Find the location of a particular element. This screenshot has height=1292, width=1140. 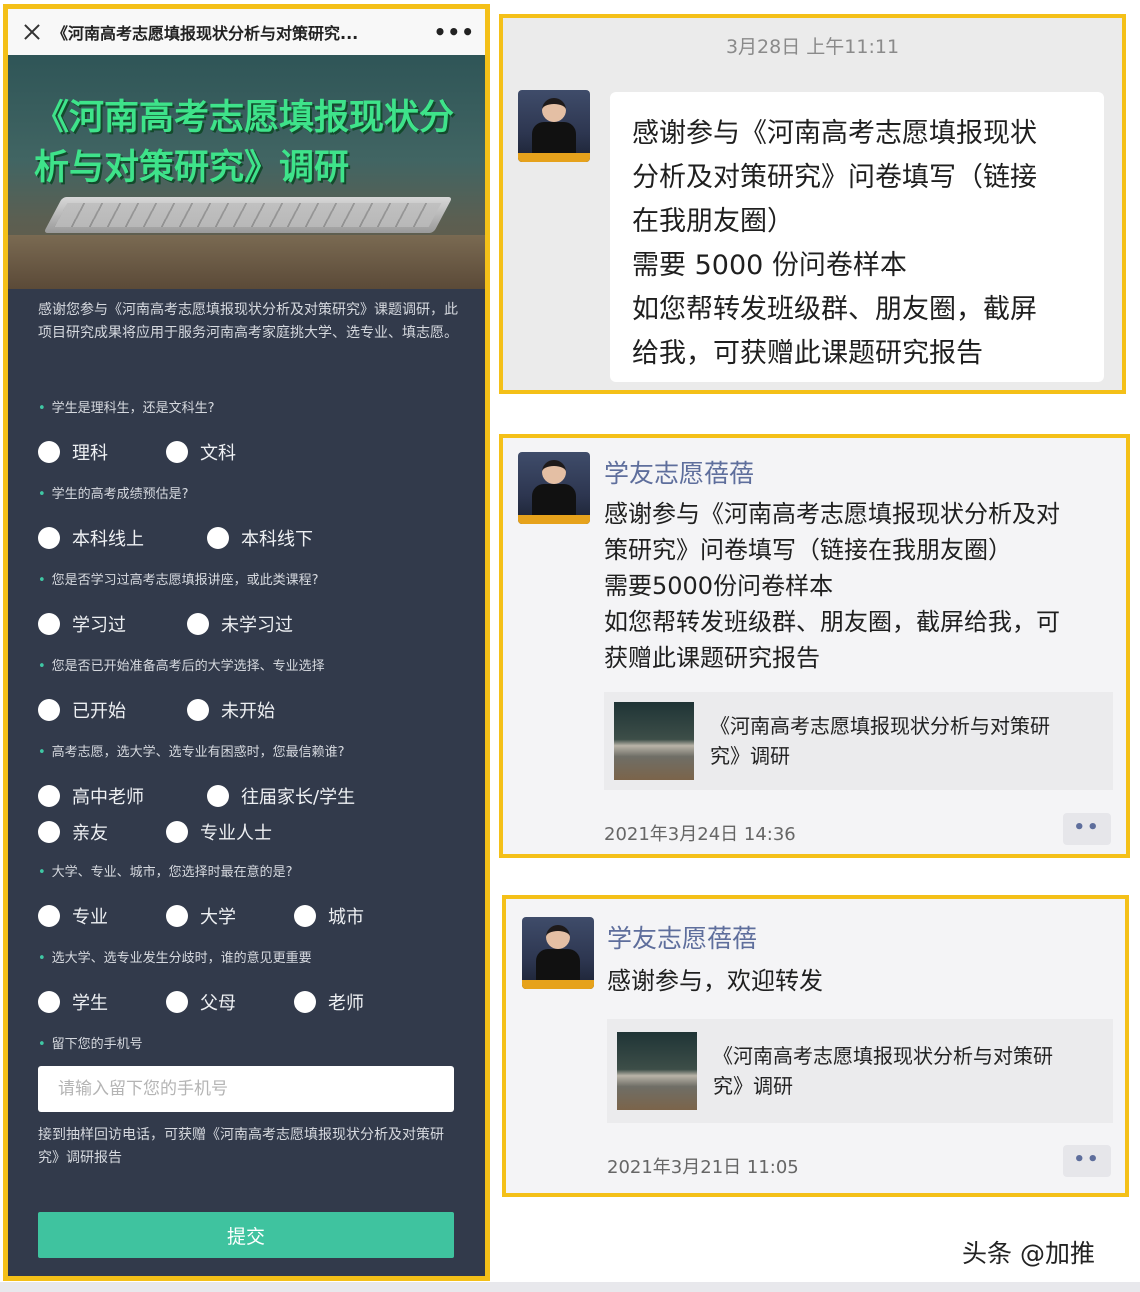

chat-line: 需要 5000 份问卷样本 is located at coordinates (769, 265).